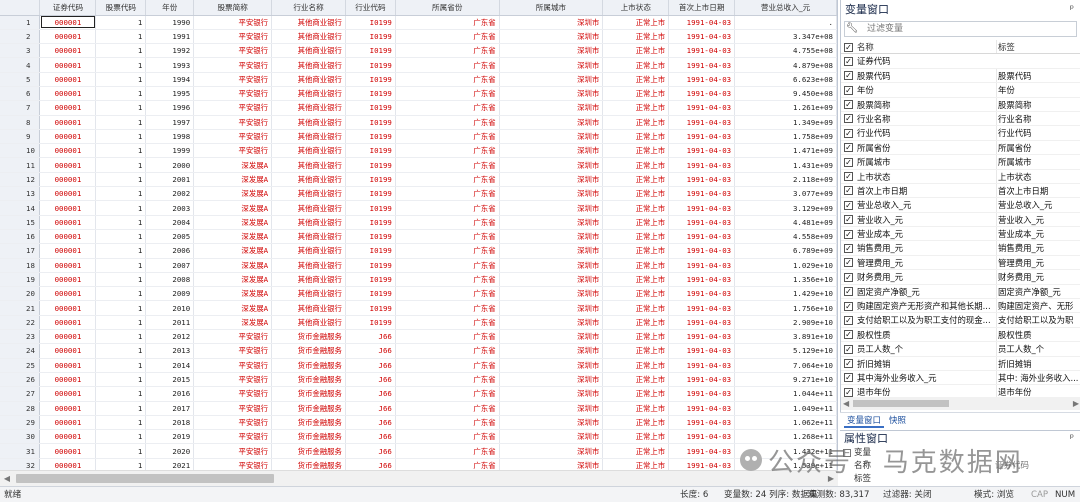  What do you see at coordinates (785, 323) in the screenshot?
I see `table-cell: 2.909e+10` at bounding box center [785, 323].